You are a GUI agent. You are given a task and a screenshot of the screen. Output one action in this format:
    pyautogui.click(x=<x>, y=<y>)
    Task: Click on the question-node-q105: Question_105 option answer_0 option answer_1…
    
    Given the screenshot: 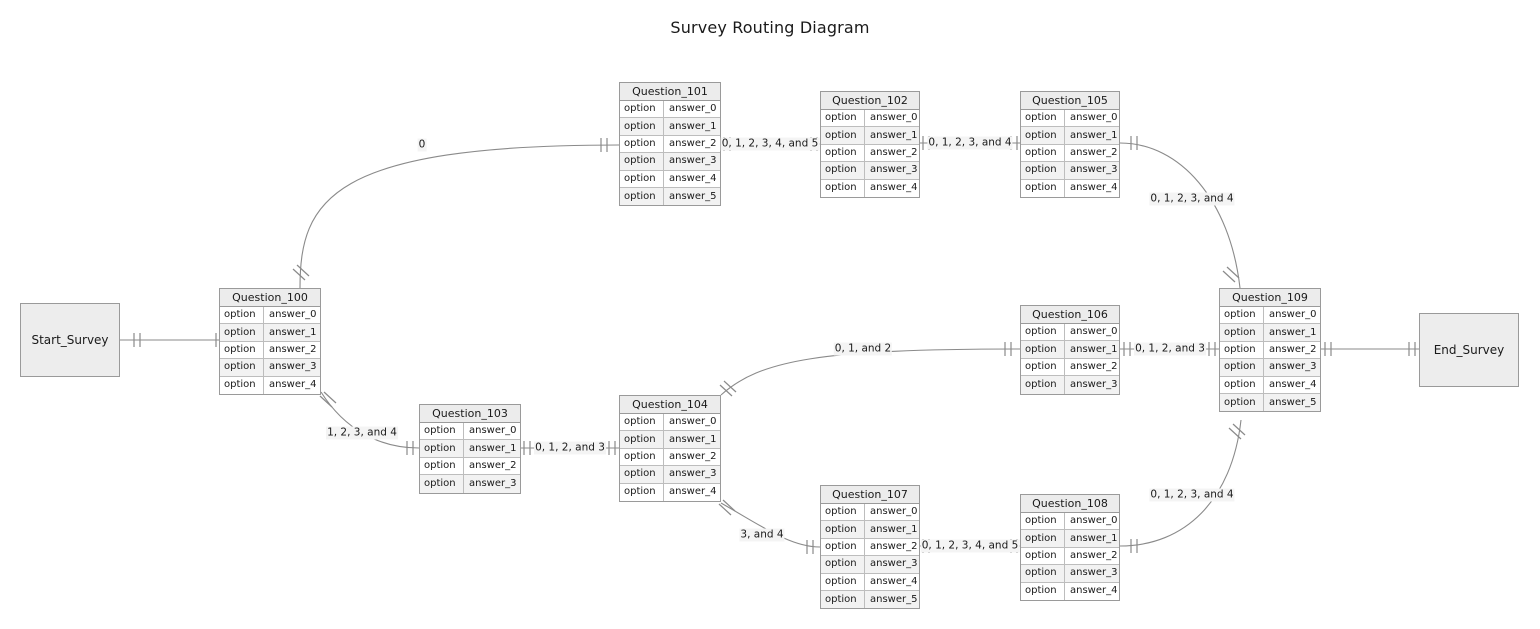 What is the action you would take?
    pyautogui.click(x=1070, y=144)
    